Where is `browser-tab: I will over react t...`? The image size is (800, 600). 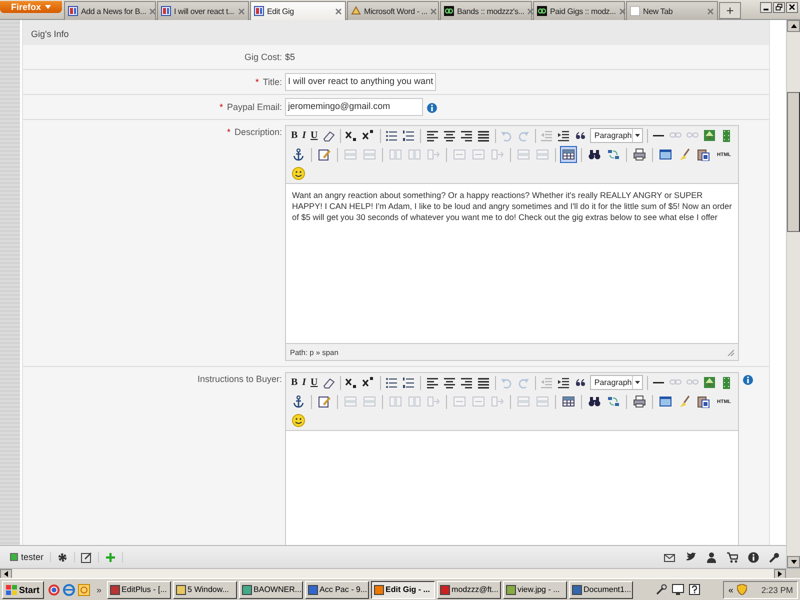
browser-tab: I will over react t... is located at coordinates (203, 10).